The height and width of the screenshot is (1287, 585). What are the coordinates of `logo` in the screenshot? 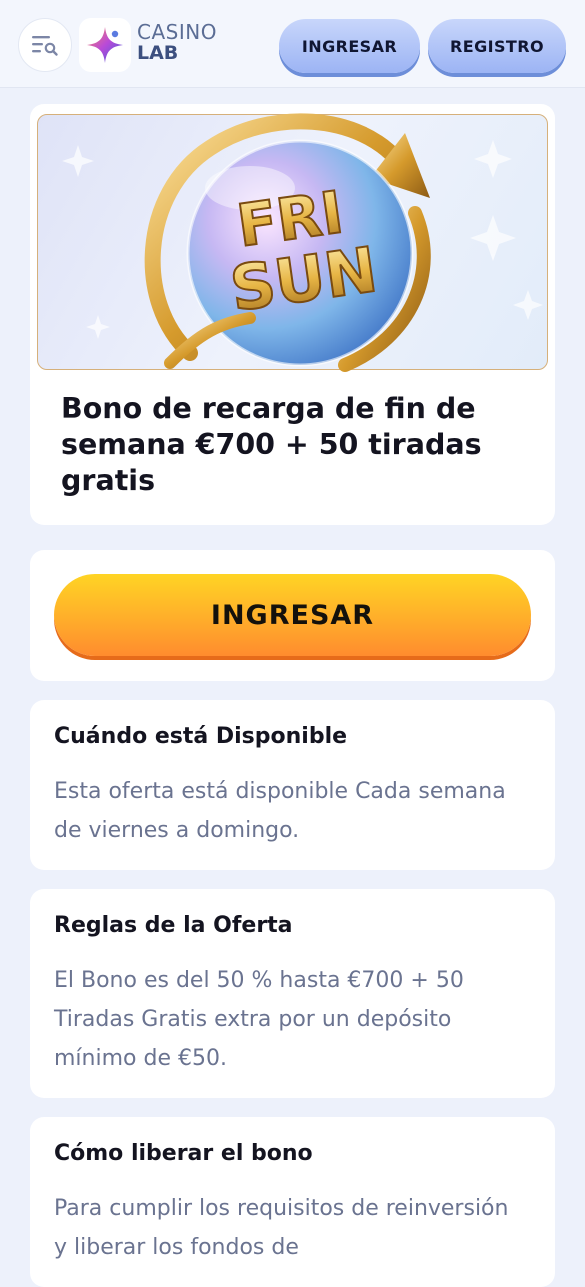 It's located at (105, 45).